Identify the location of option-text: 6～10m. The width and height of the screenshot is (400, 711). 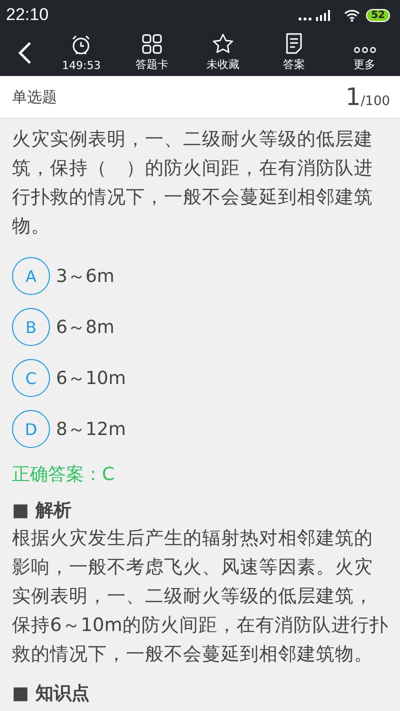
(91, 378).